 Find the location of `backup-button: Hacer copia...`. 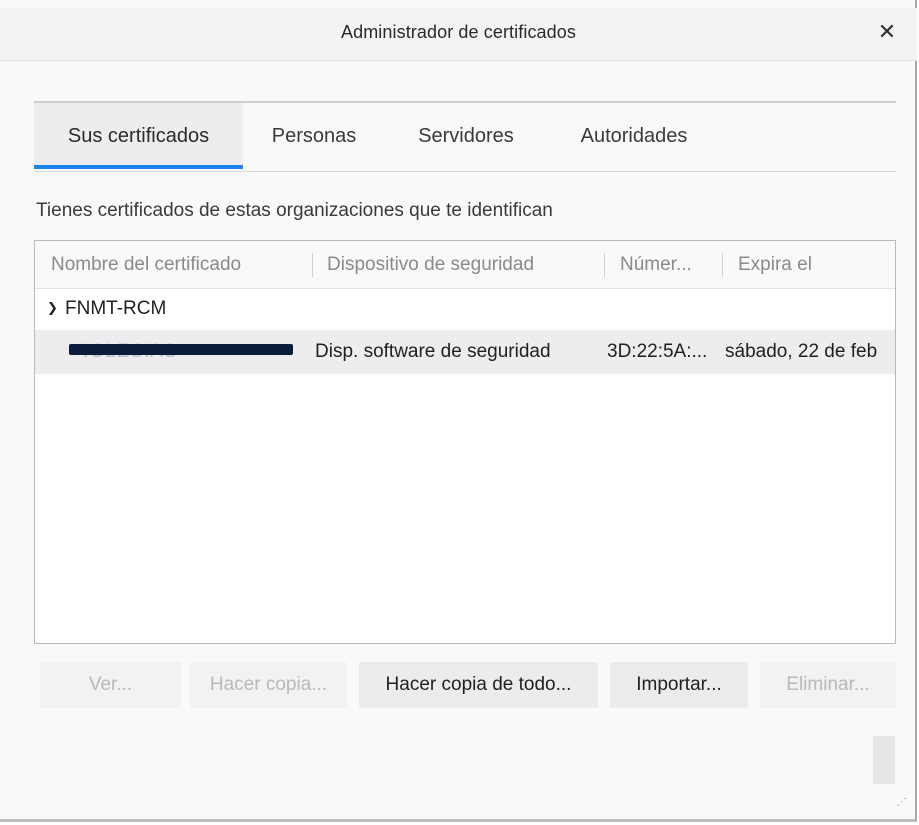

backup-button: Hacer copia... is located at coordinates (268, 685).